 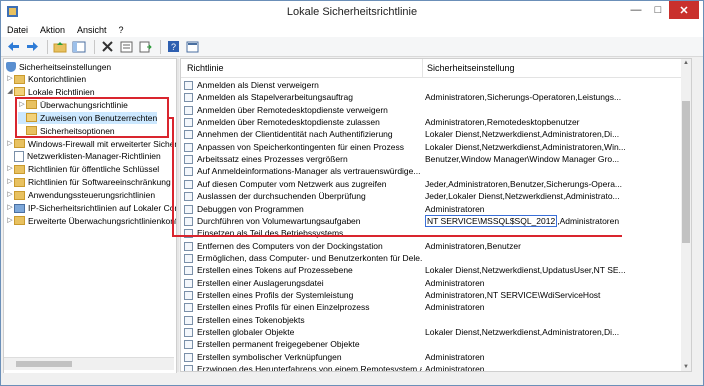 I want to click on policy-row: Einsetzen als Teil des Betriebssystems, so click(x=431, y=233).